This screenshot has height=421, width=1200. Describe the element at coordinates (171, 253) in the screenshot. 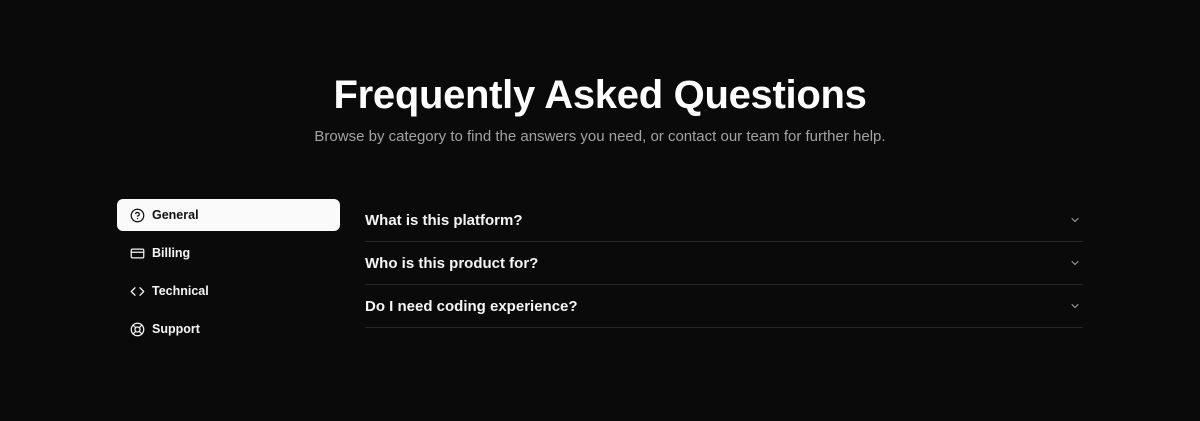

I see `sidebar-item-label: Billing` at that location.